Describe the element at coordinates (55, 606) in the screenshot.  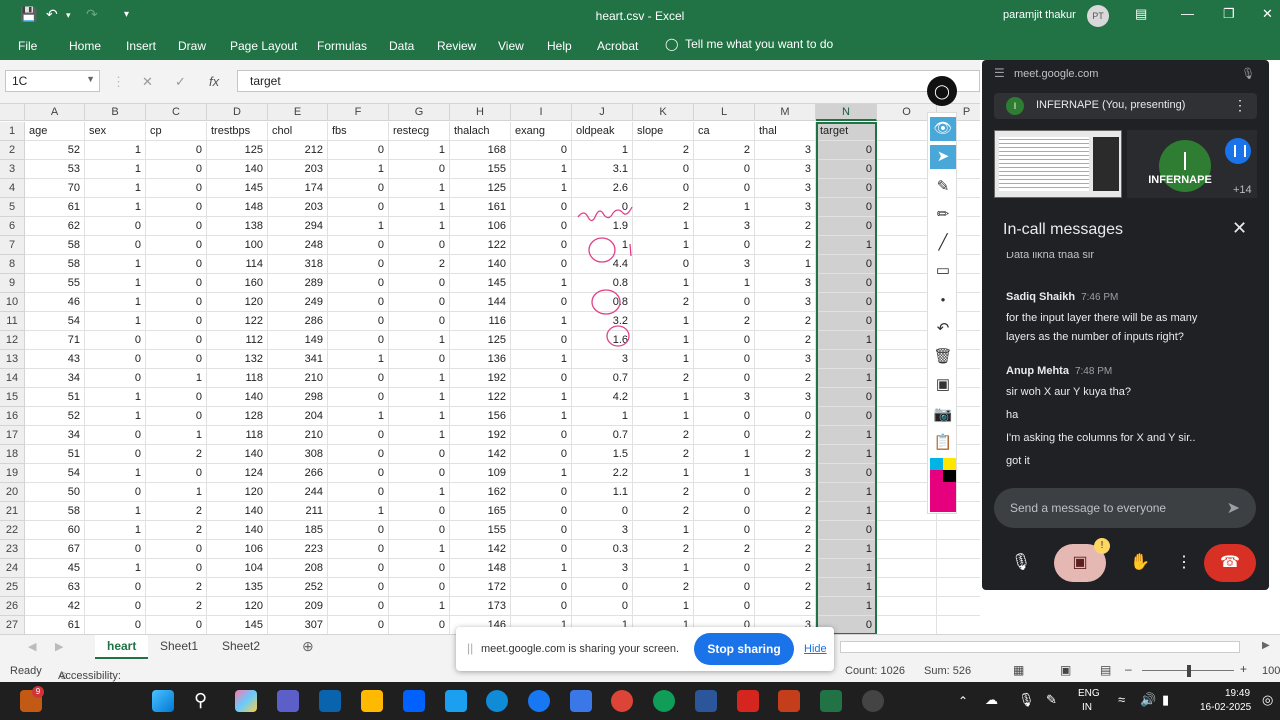
I see `data-cell: 42` at that location.